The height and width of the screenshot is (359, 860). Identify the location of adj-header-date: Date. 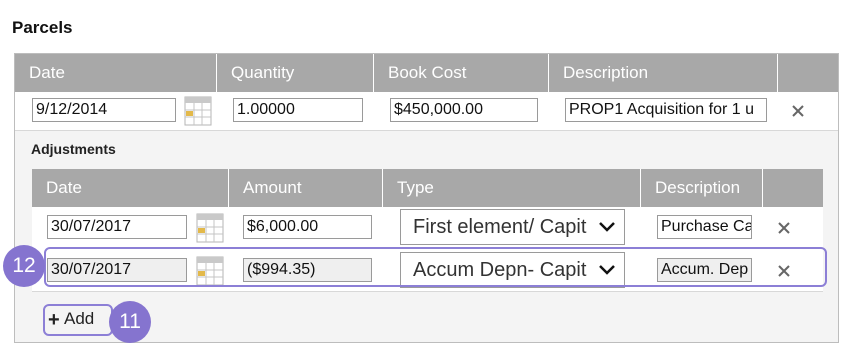
(130, 188).